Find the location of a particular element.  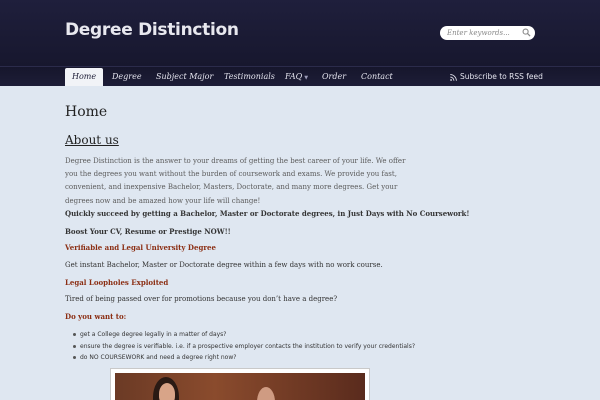

headline-boost-cv: Boost Your CV, Resume or Prestige NOW!! is located at coordinates (148, 231).